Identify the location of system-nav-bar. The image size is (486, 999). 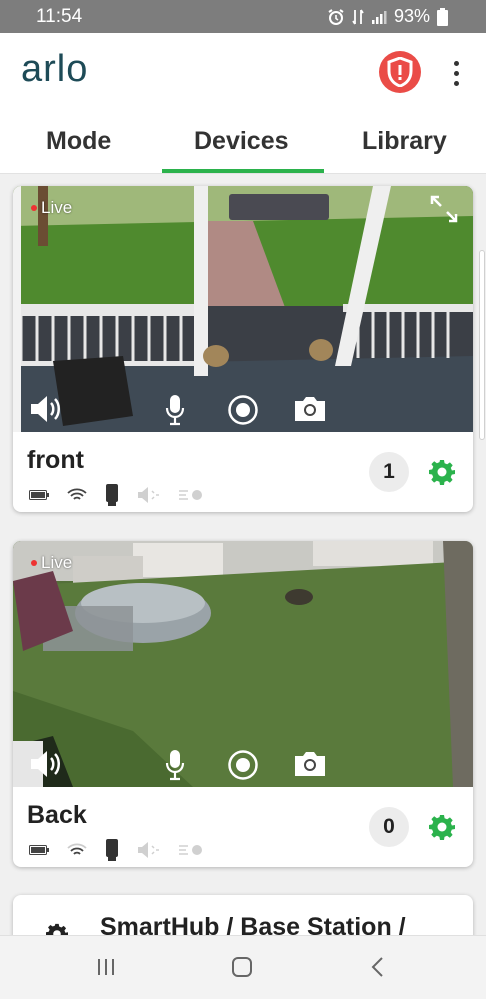
(243, 967).